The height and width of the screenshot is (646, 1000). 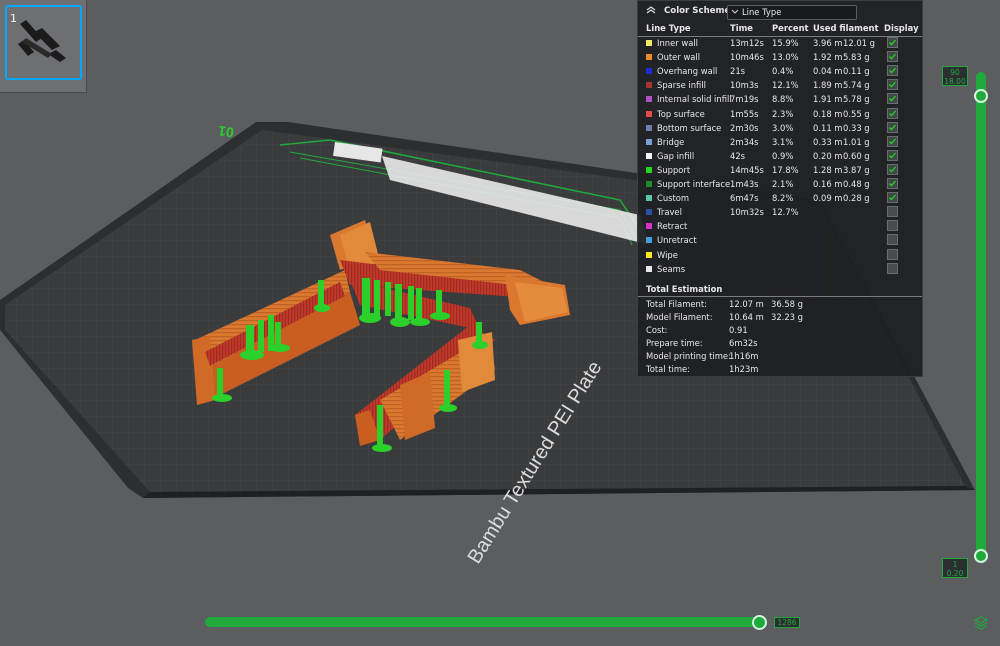 What do you see at coordinates (746, 317) in the screenshot?
I see `total-value: 10.64 m` at bounding box center [746, 317].